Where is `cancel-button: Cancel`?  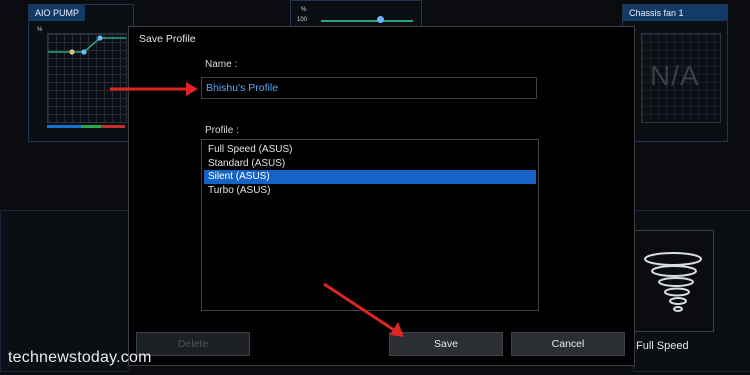 cancel-button: Cancel is located at coordinates (568, 344).